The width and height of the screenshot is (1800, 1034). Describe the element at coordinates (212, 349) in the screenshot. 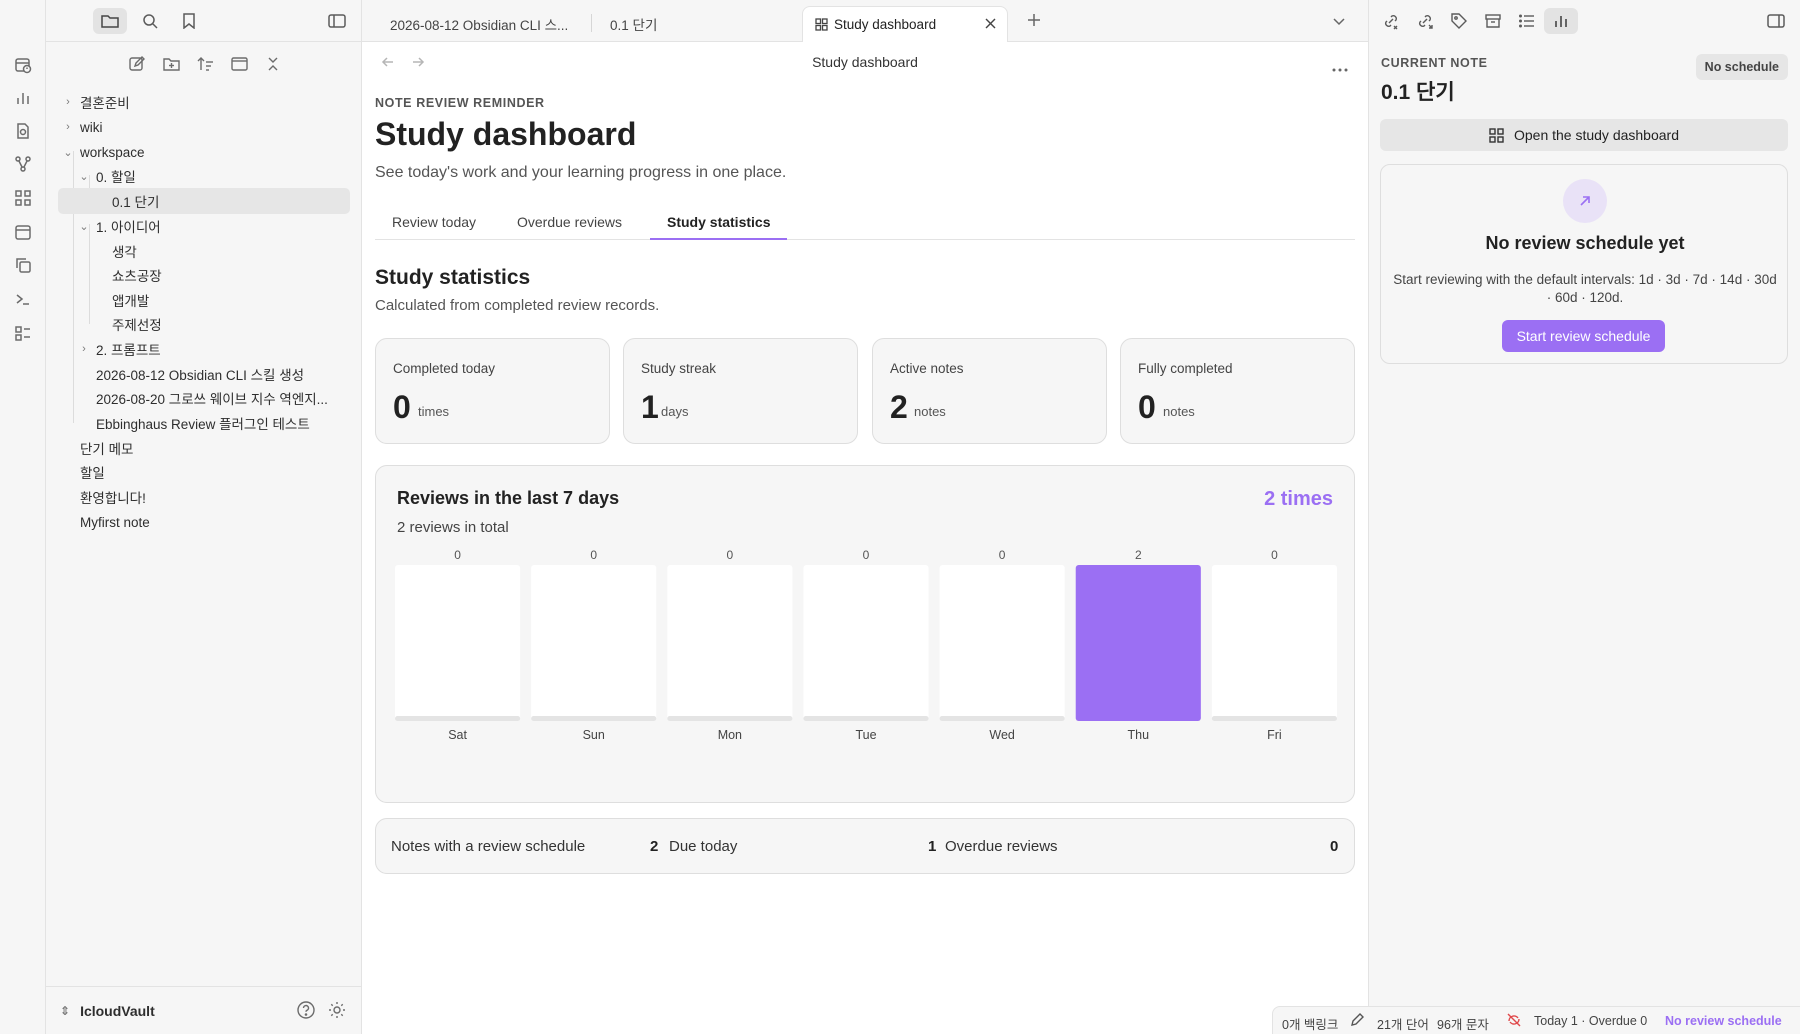

I see `tree-folder: › 2. 프롬프트` at that location.